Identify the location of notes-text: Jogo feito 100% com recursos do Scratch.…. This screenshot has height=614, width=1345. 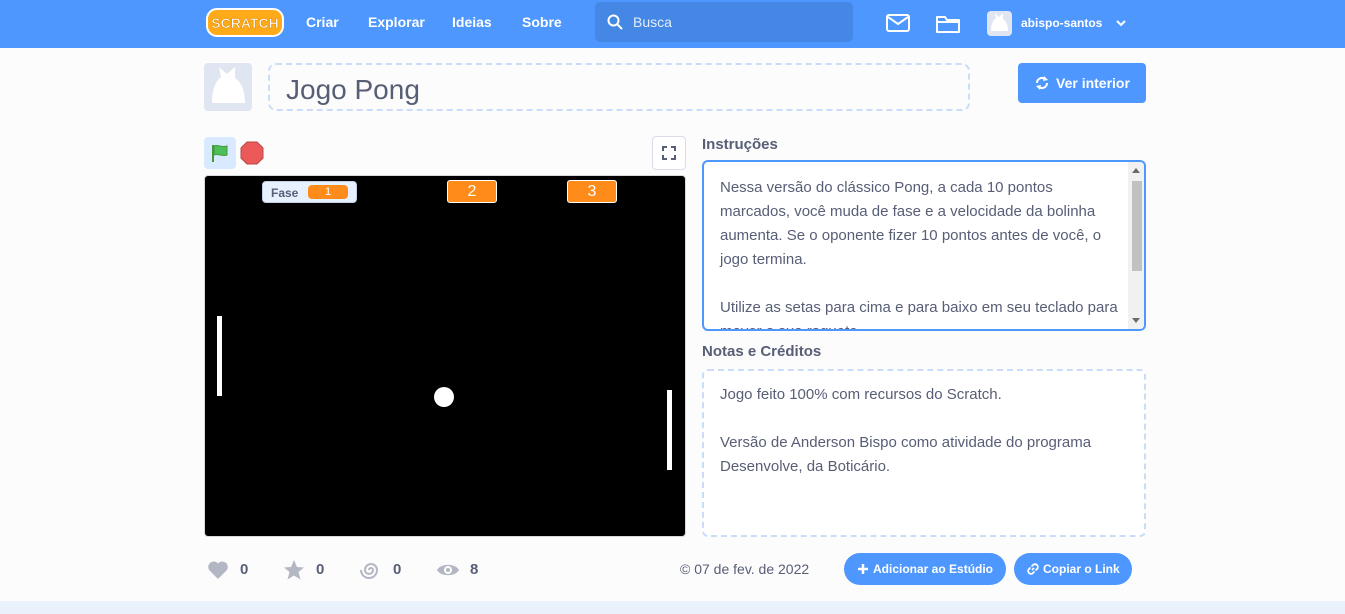
(906, 430).